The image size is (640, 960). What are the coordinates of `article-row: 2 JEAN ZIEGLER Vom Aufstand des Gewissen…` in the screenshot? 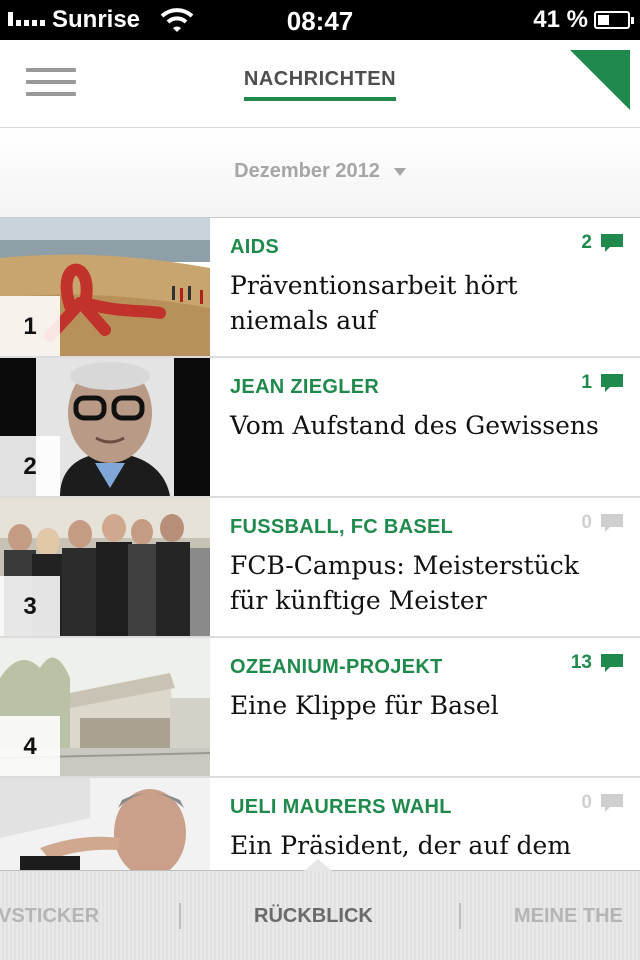 It's located at (320, 428).